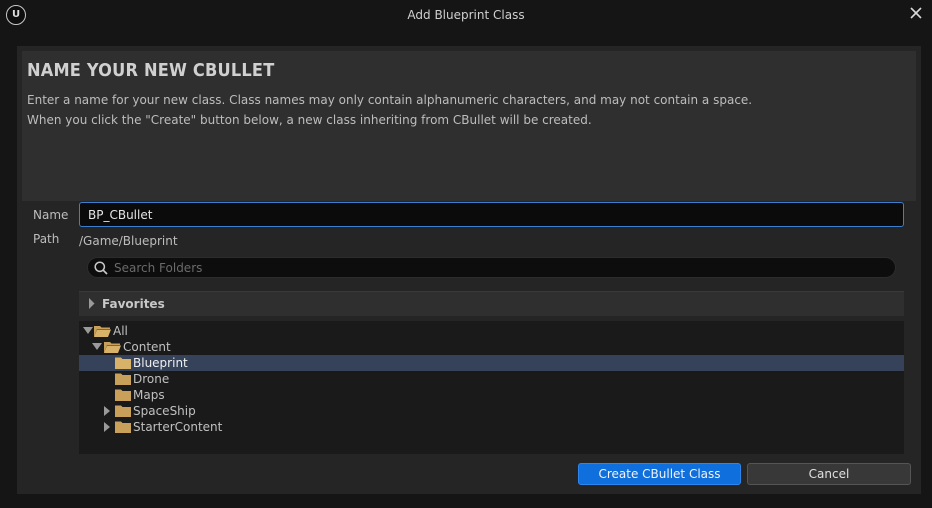 This screenshot has width=932, height=508. Describe the element at coordinates (659, 474) in the screenshot. I see `create-class-button: Create CBullet Class` at that location.